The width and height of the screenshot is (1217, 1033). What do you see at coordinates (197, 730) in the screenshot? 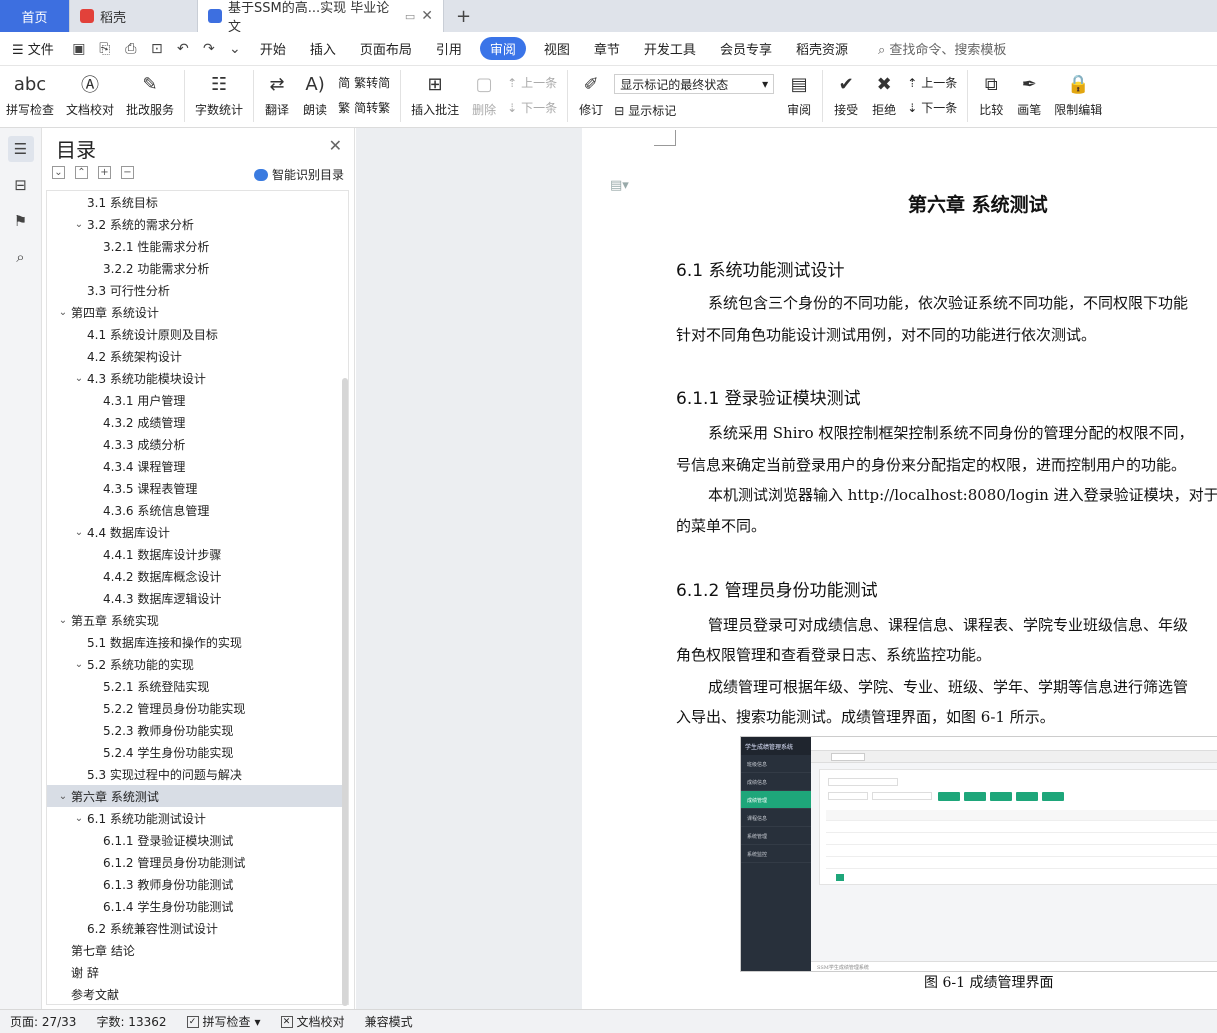
I see `toc-item: 5.2.3 教师身份功能实现` at bounding box center [197, 730].